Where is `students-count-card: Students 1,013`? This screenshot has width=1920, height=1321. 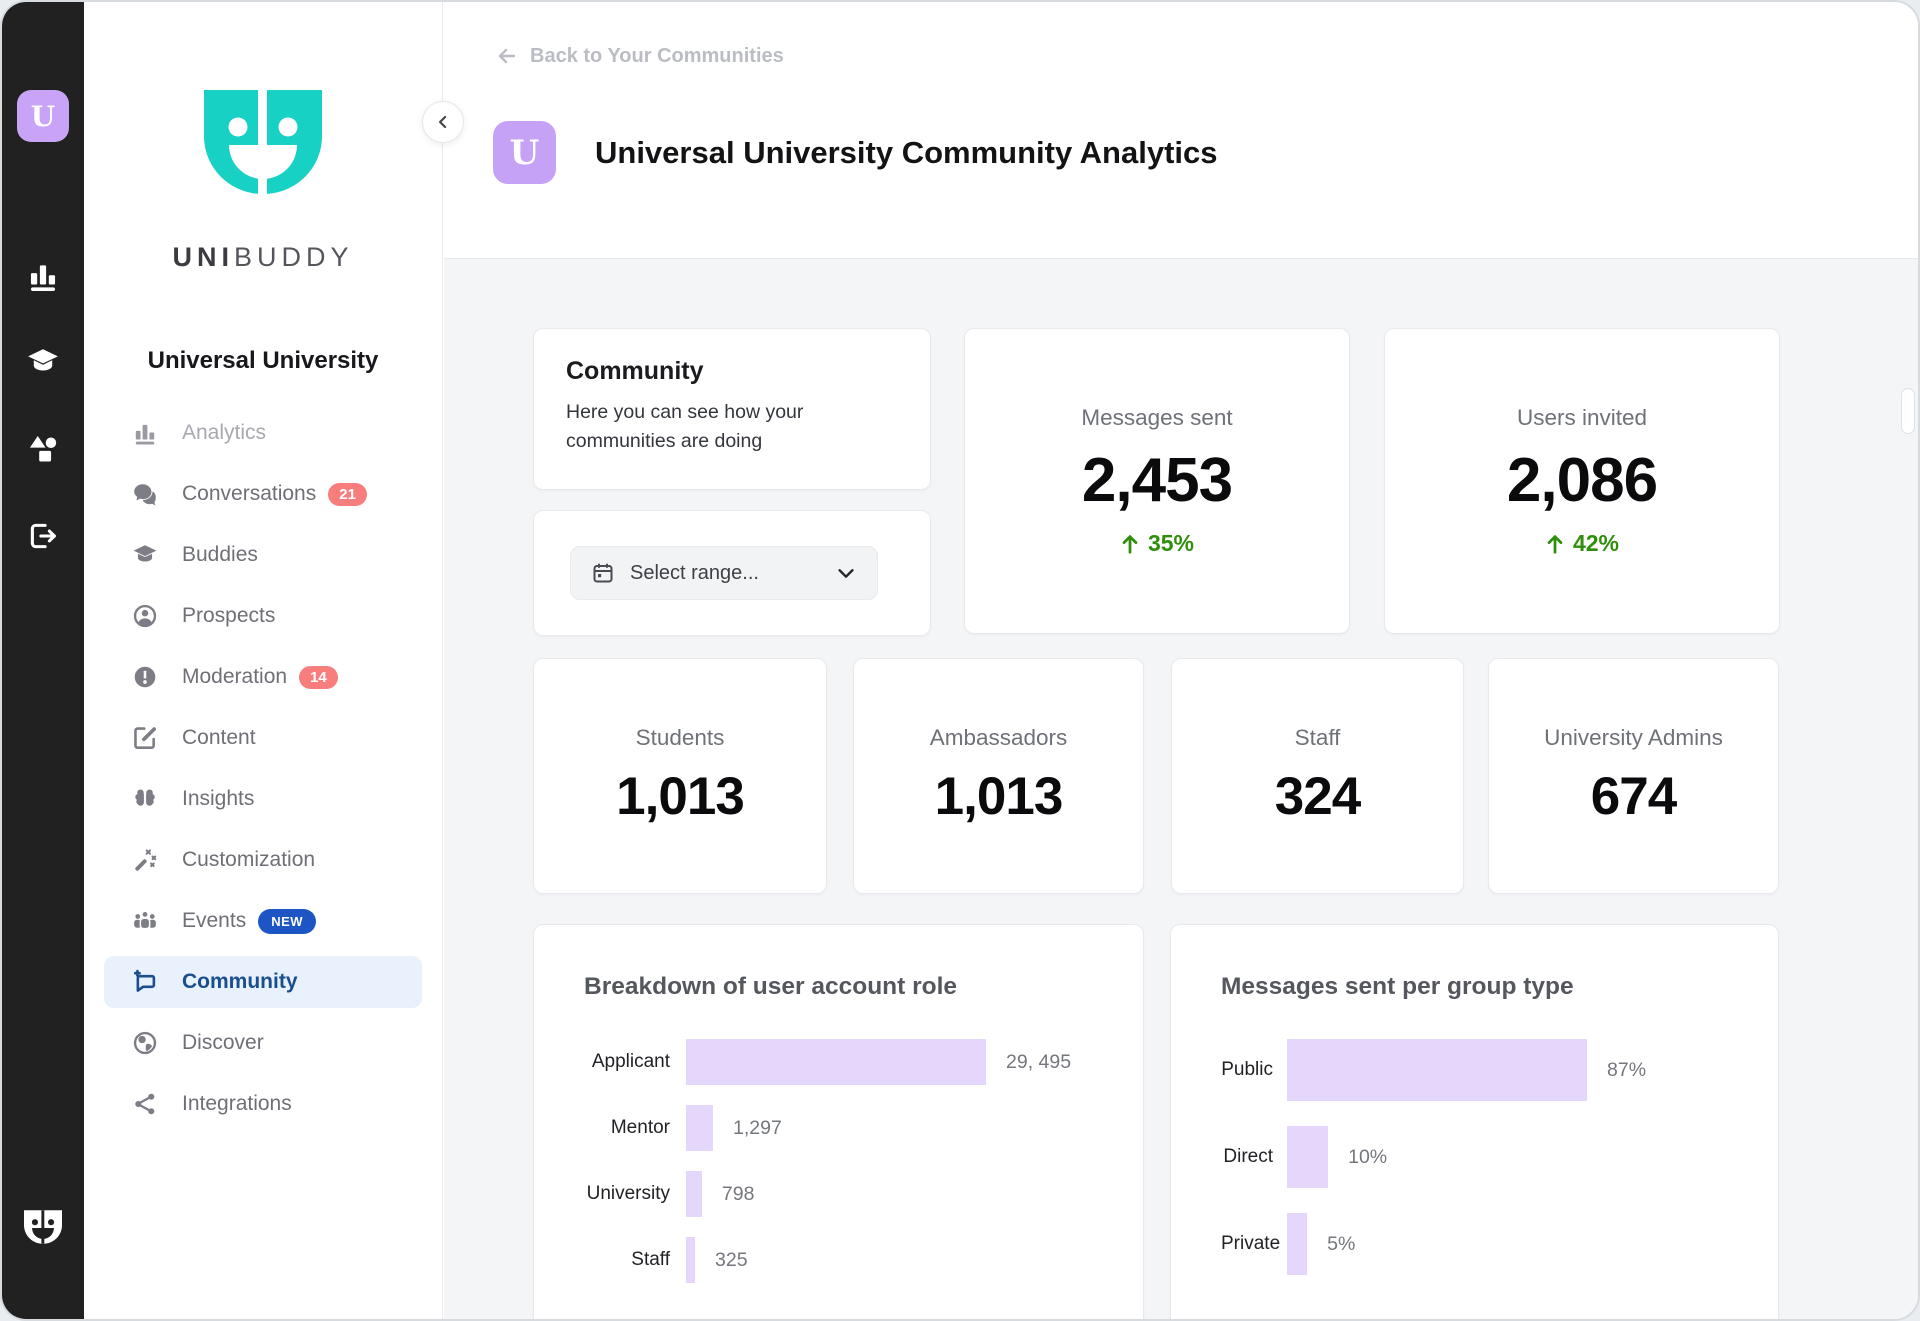 students-count-card: Students 1,013 is located at coordinates (680, 776).